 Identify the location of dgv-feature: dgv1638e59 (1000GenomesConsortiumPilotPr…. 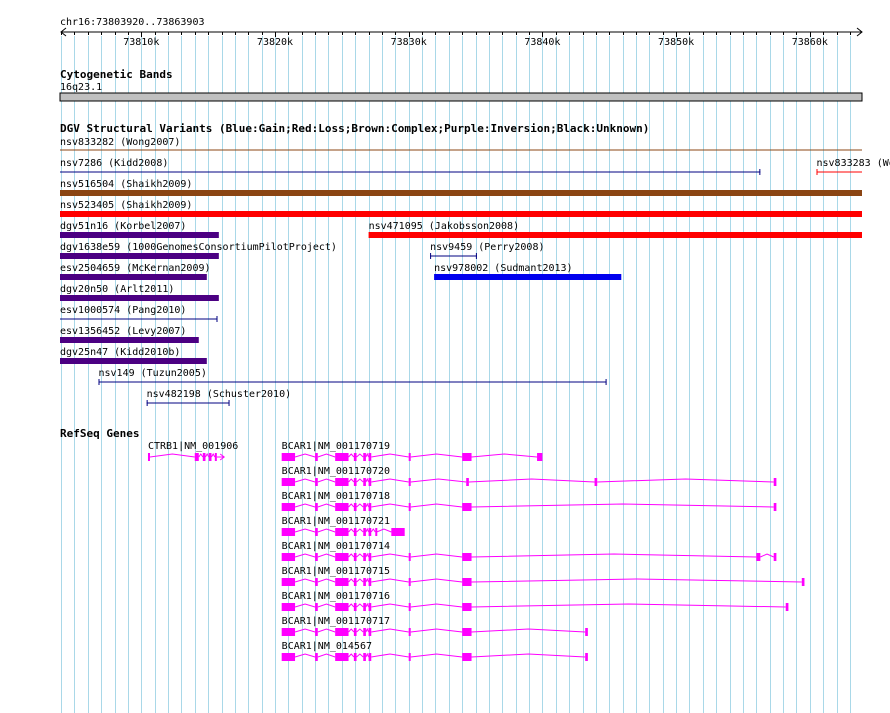
(198, 250).